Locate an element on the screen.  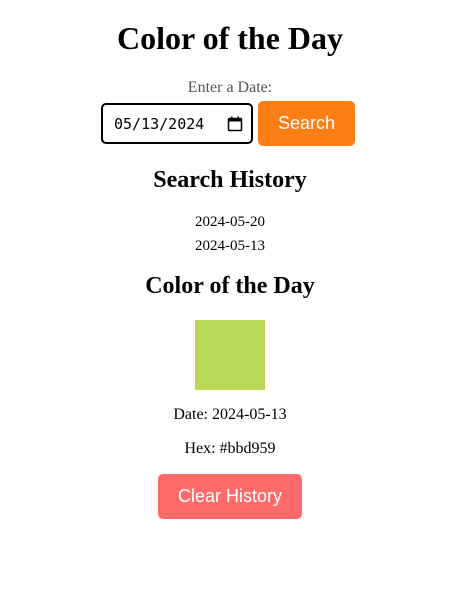
color-of-the-day-heading: Color of the Day is located at coordinates (230, 286).